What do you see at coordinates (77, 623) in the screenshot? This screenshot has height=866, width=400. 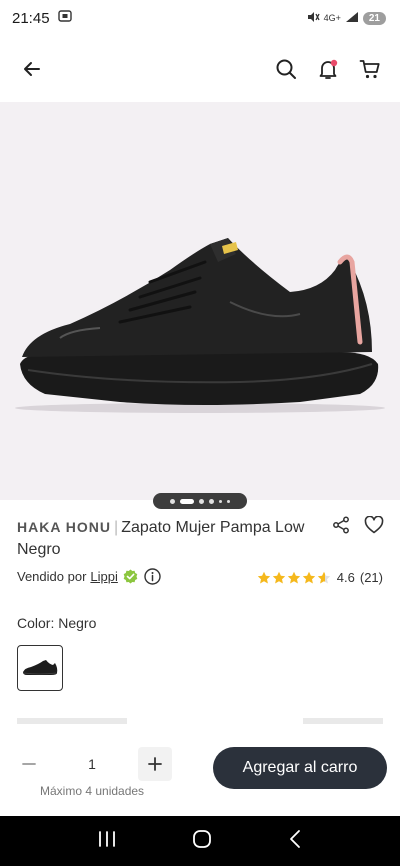 I see `color-value: Negro` at bounding box center [77, 623].